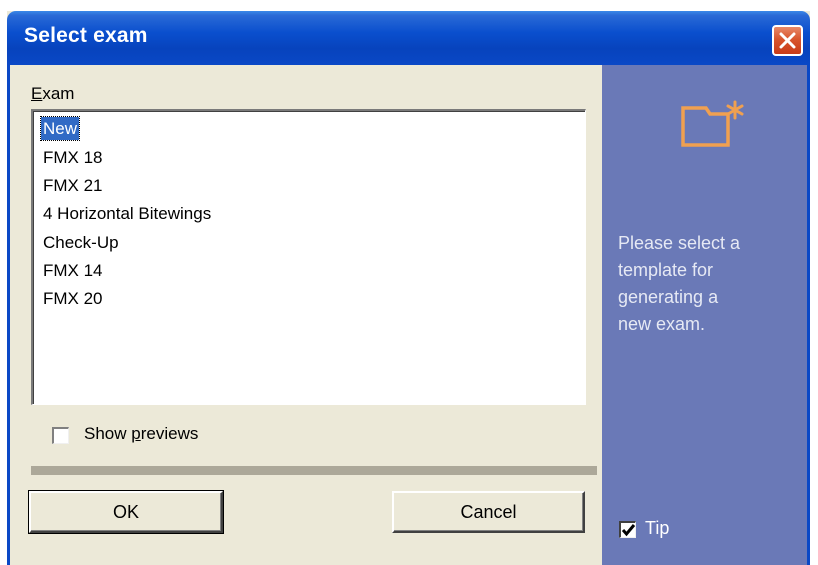  Describe the element at coordinates (73, 185) in the screenshot. I see `exam-list-item: FMX 21` at that location.